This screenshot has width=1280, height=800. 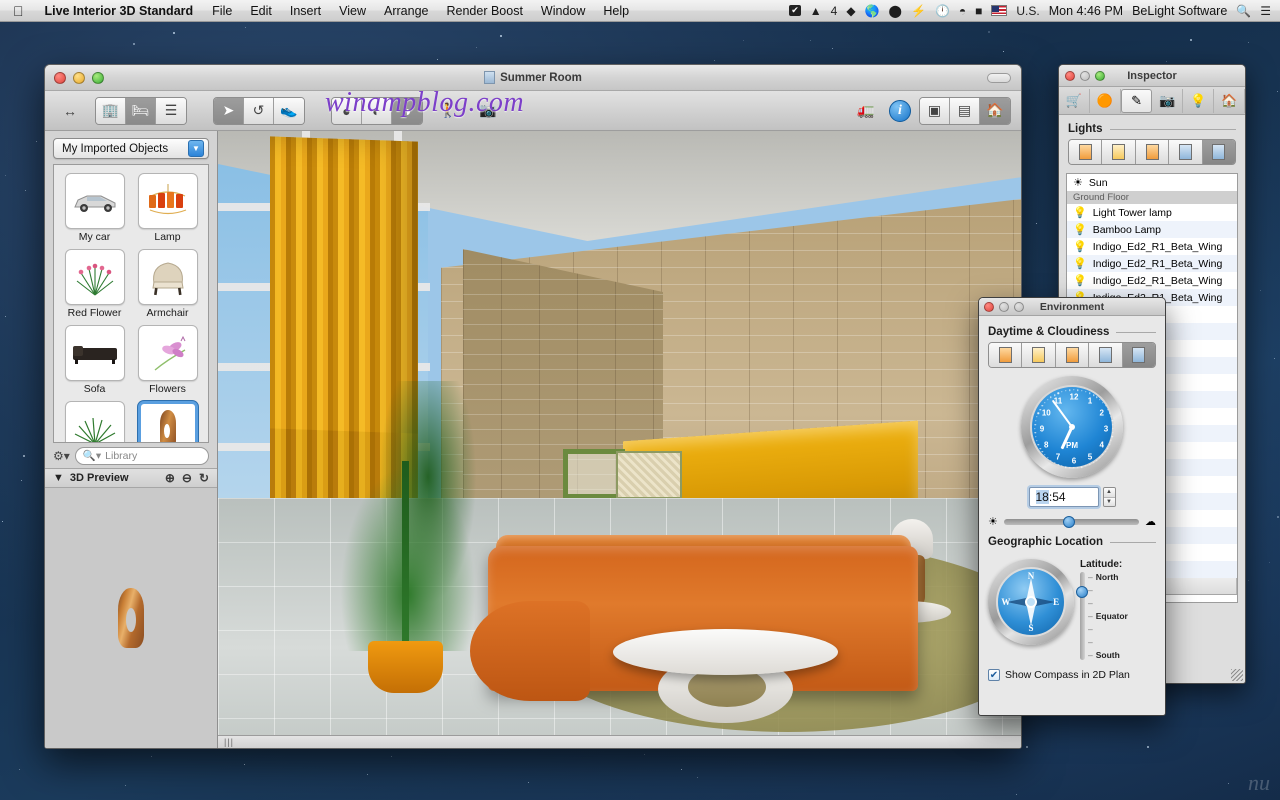 I want to click on neutral-light-icon, so click(x=1119, y=152).